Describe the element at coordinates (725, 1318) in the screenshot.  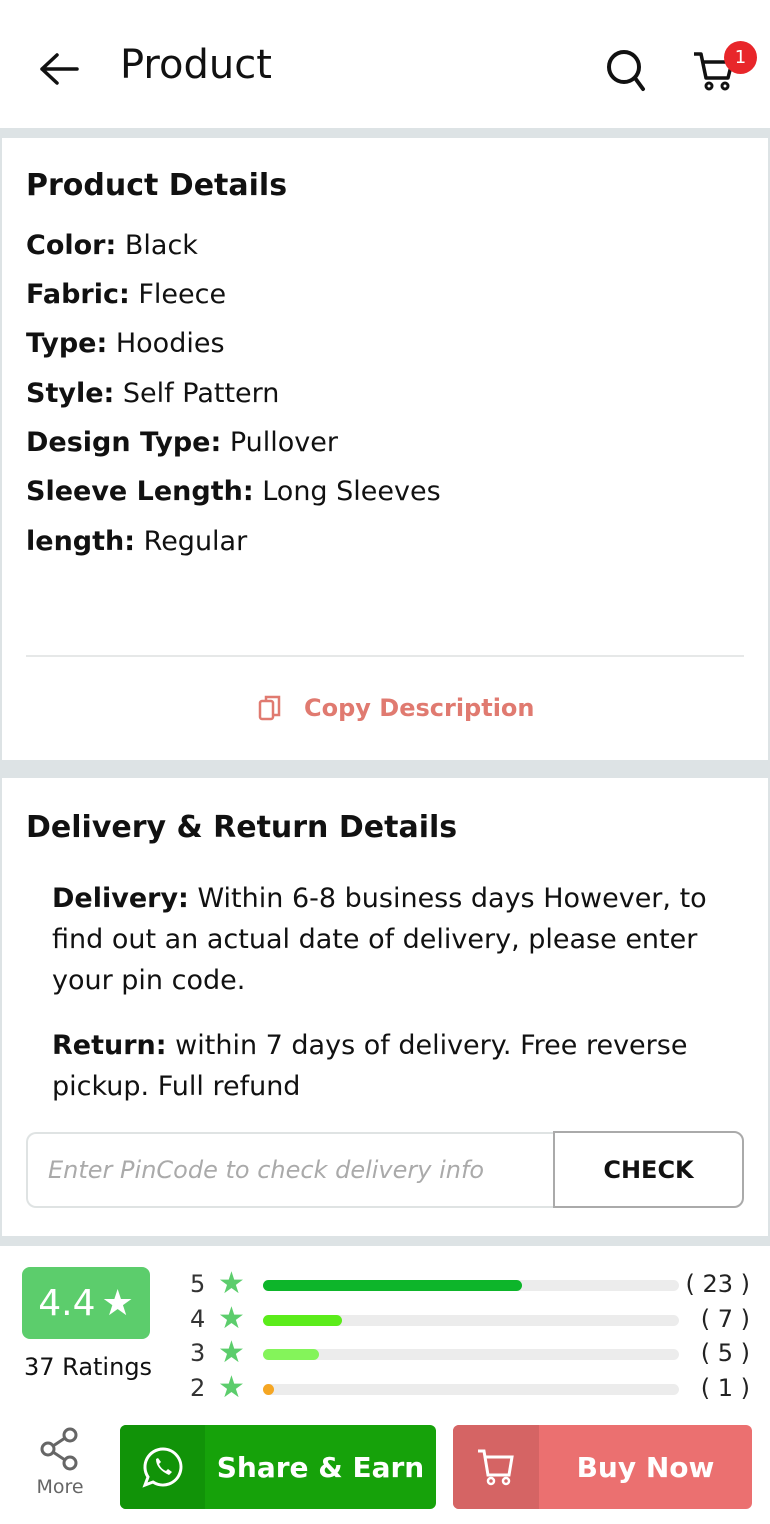
I see `rating-count: ( 7 )` at that location.